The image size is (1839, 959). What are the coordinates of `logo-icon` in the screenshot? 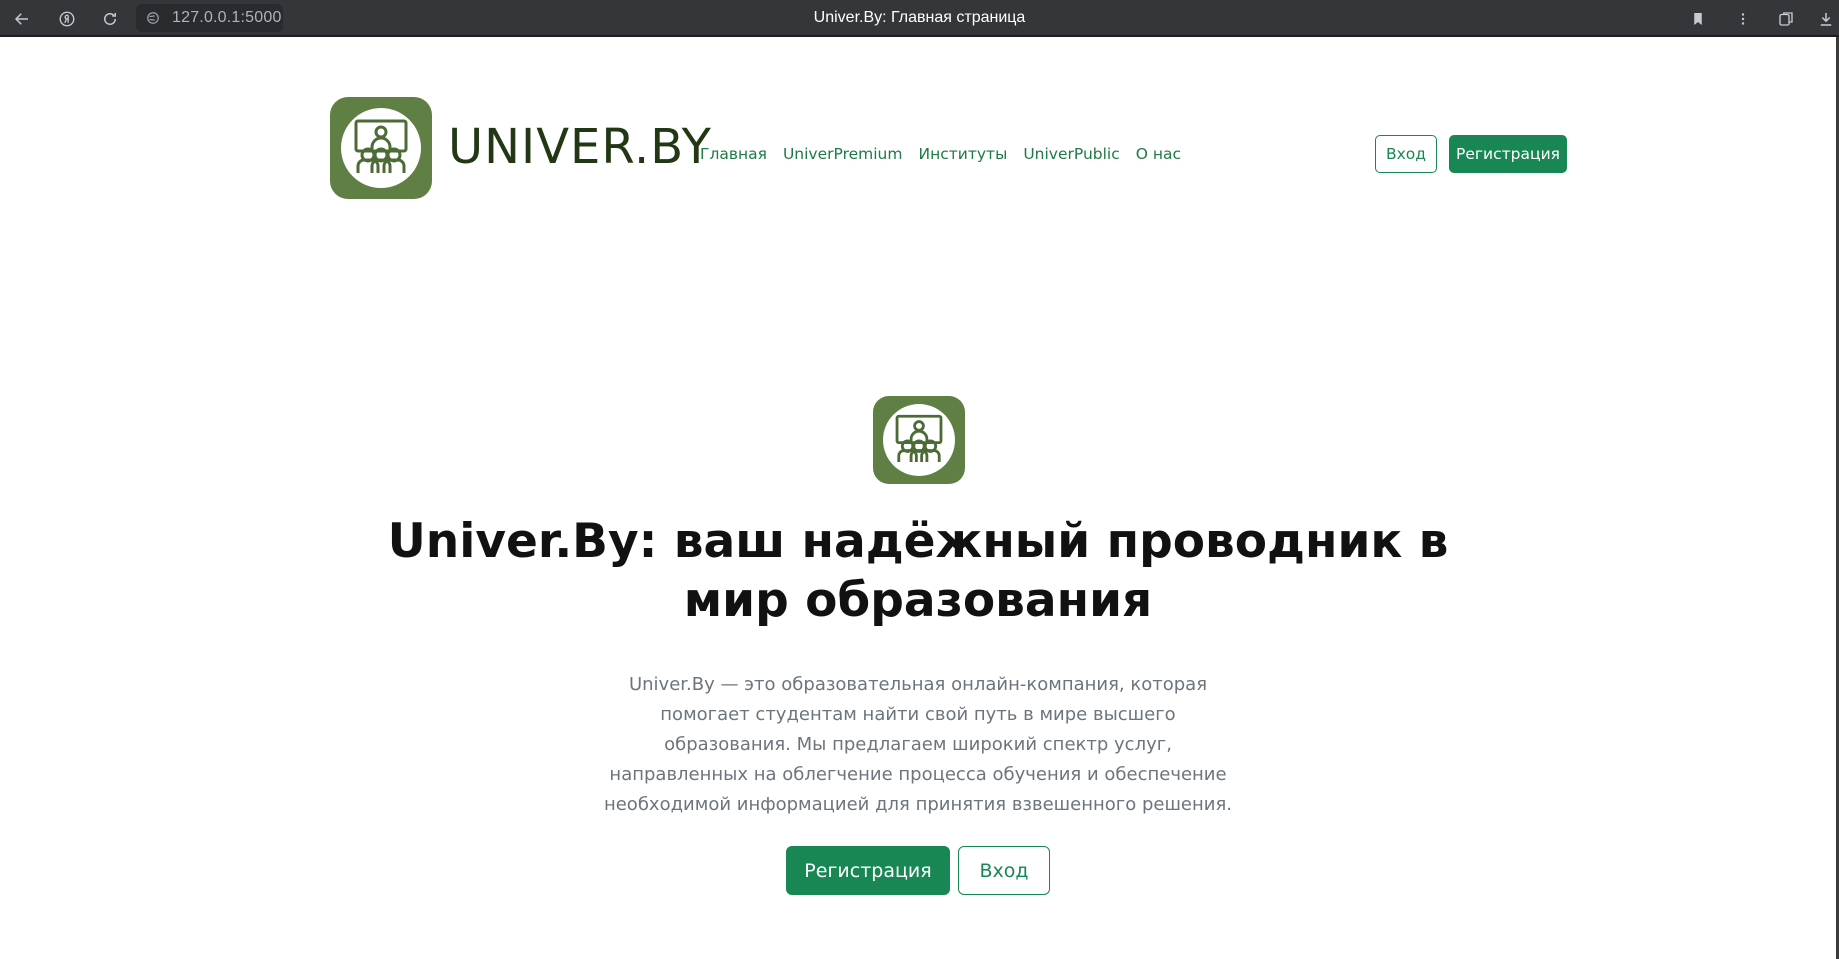 It's located at (381, 148).